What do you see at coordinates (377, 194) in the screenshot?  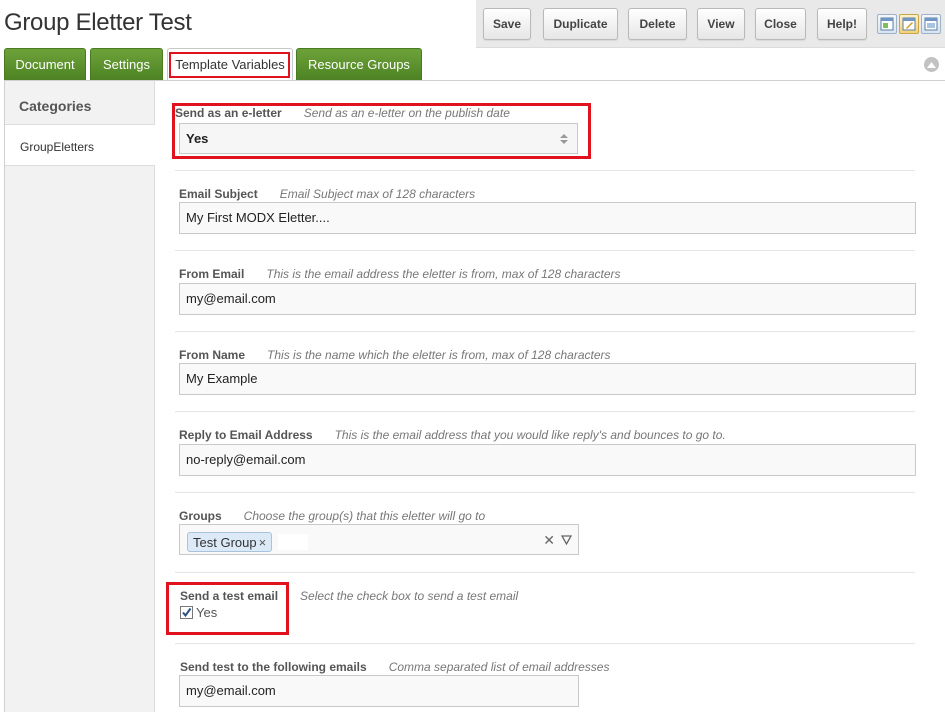 I see `email-subject-description: Email Subject max of 128 characters` at bounding box center [377, 194].